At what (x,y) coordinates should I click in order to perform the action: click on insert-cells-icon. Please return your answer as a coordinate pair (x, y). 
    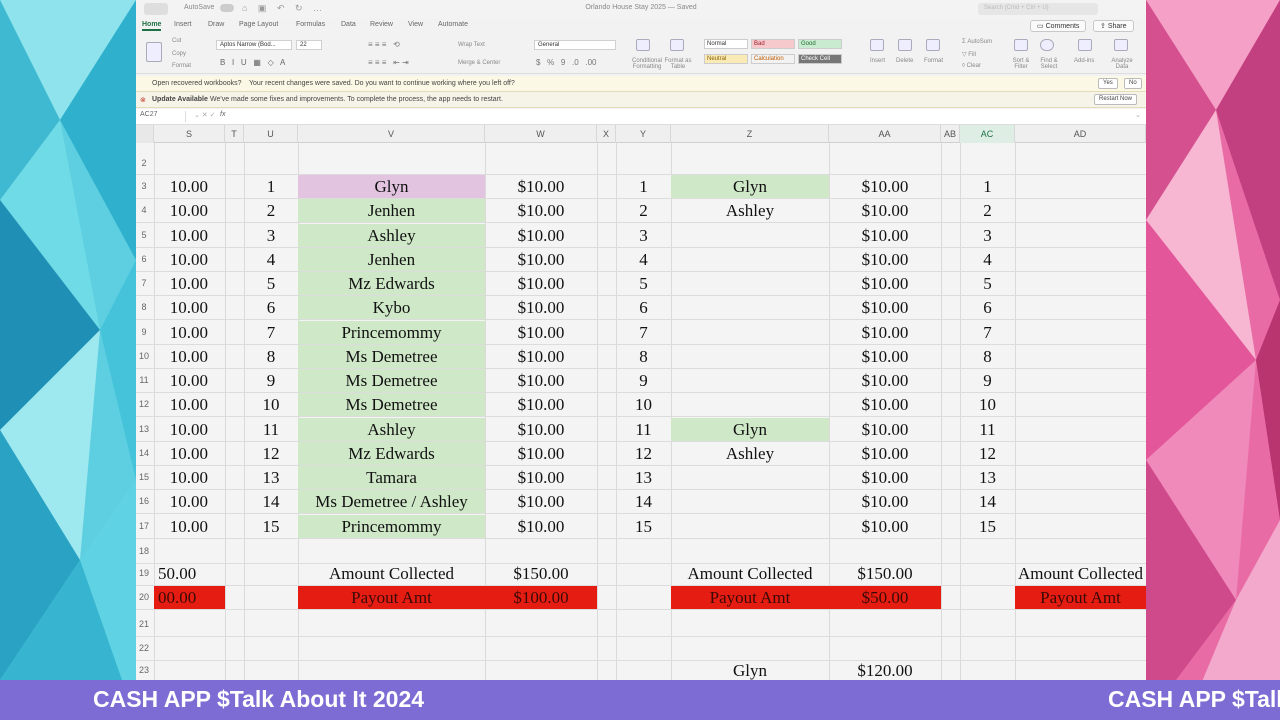
    Looking at the image, I should click on (877, 45).